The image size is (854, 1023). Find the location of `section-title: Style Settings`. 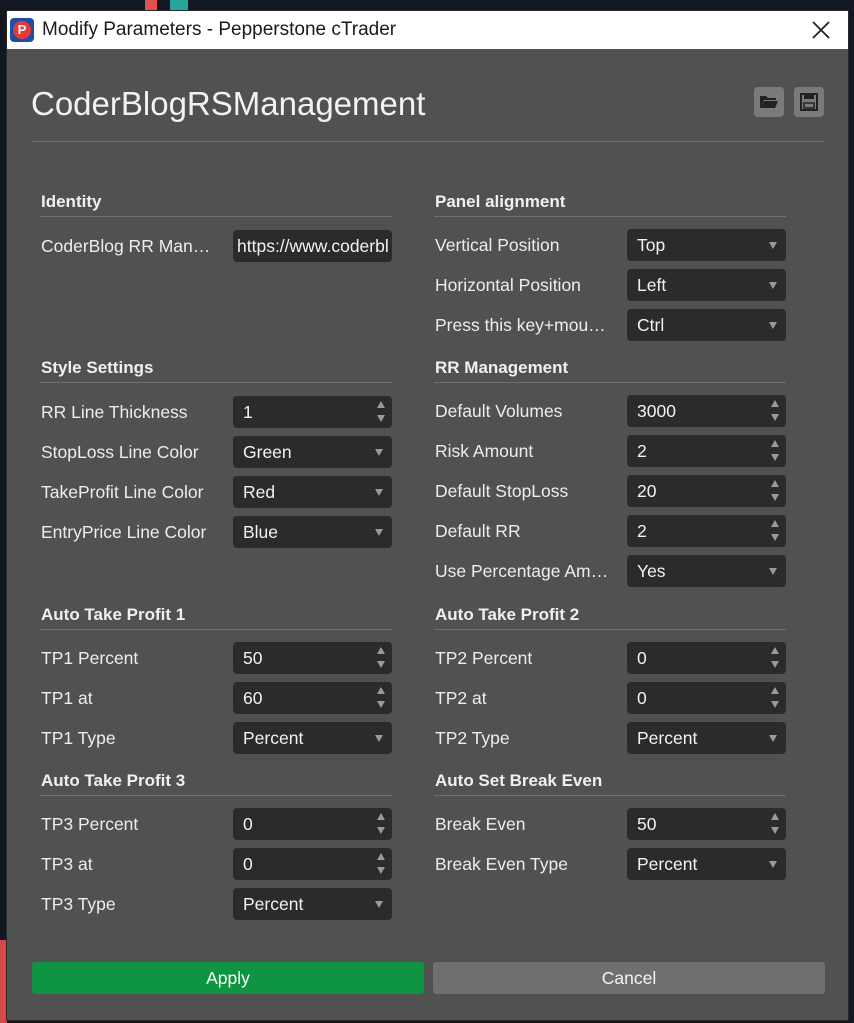

section-title: Style Settings is located at coordinates (216, 370).